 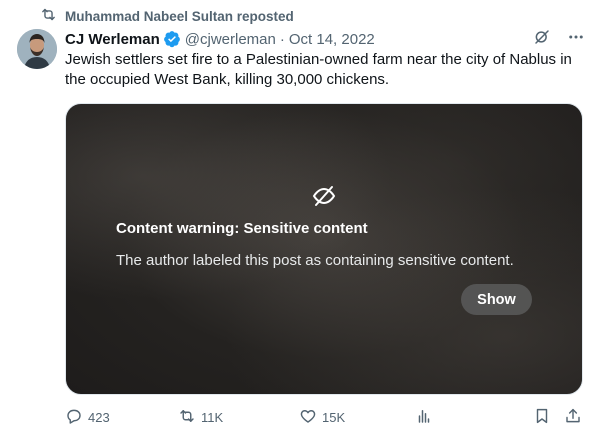 What do you see at coordinates (112, 39) in the screenshot?
I see `author-name: CJ Werleman` at bounding box center [112, 39].